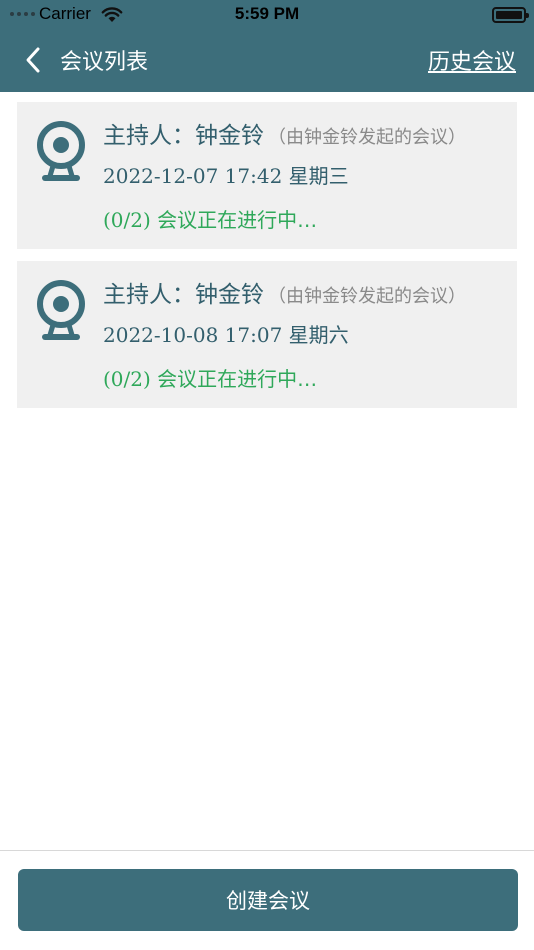  What do you see at coordinates (318, 176) in the screenshot?
I see `weekday-text: 星期三` at bounding box center [318, 176].